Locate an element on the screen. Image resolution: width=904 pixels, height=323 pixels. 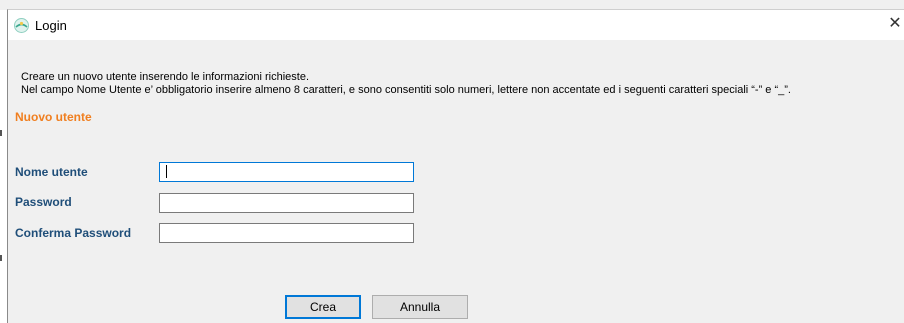
confirm-password-input is located at coordinates (286, 233).